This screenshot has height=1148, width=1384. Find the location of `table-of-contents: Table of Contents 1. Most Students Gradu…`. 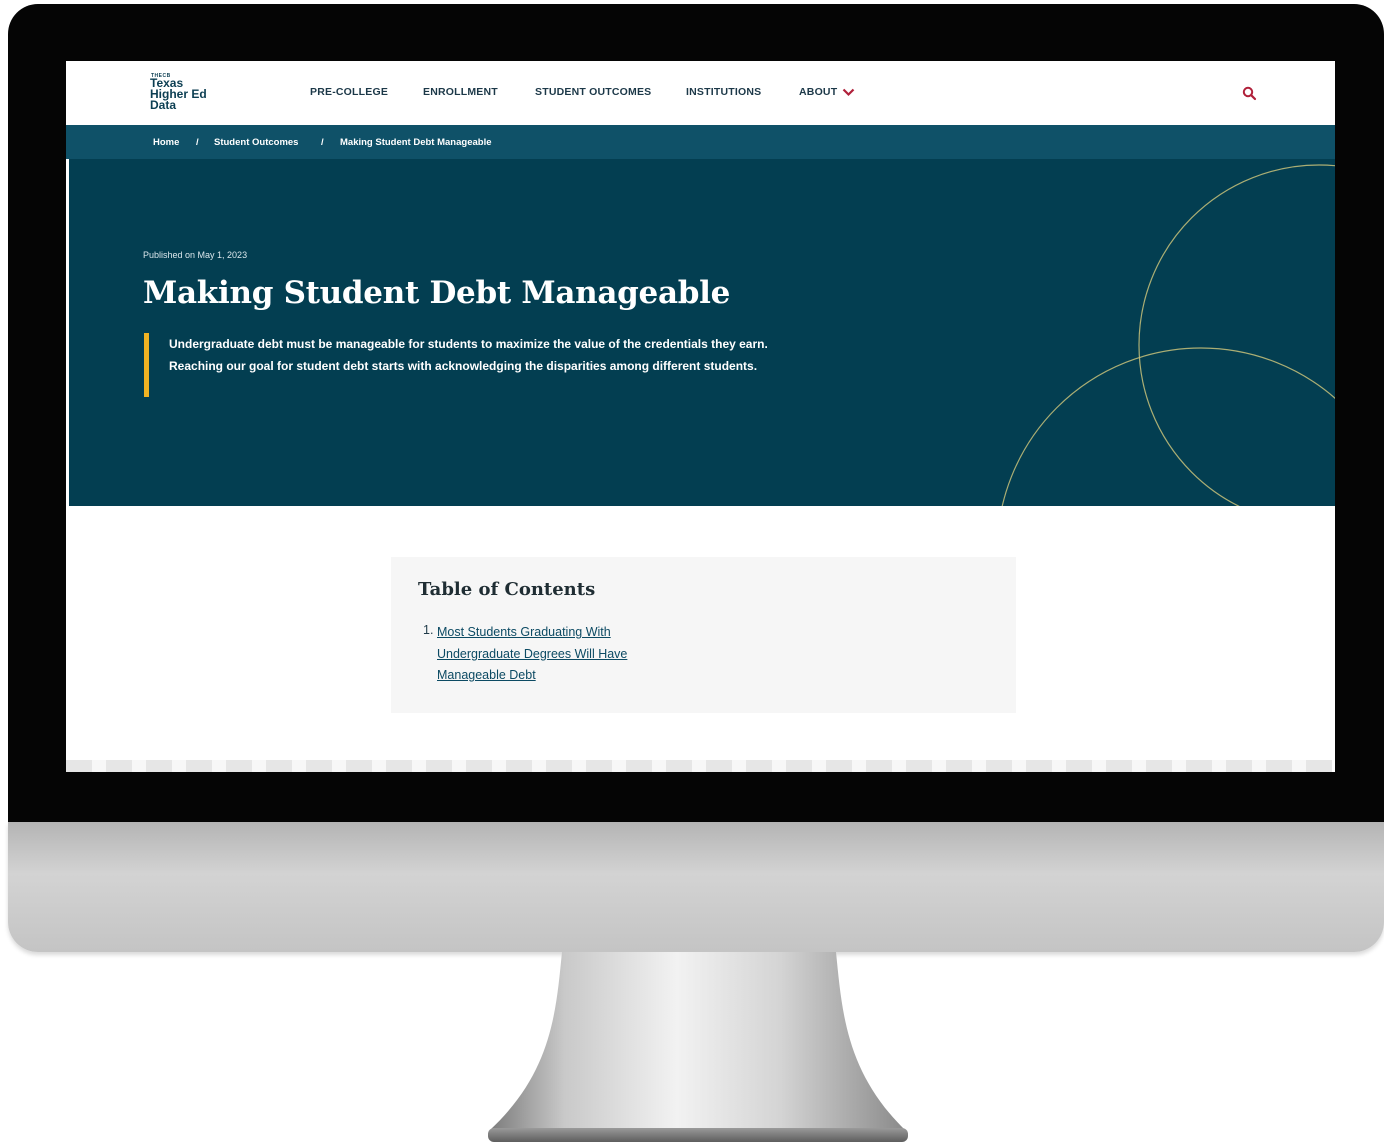

table-of-contents: Table of Contents 1. Most Students Gradu… is located at coordinates (703, 635).